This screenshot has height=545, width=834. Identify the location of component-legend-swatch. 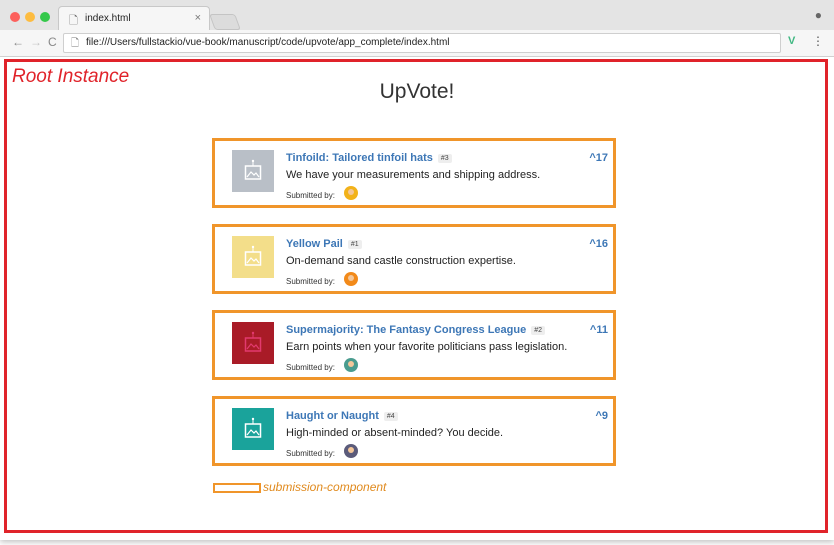
(237, 488).